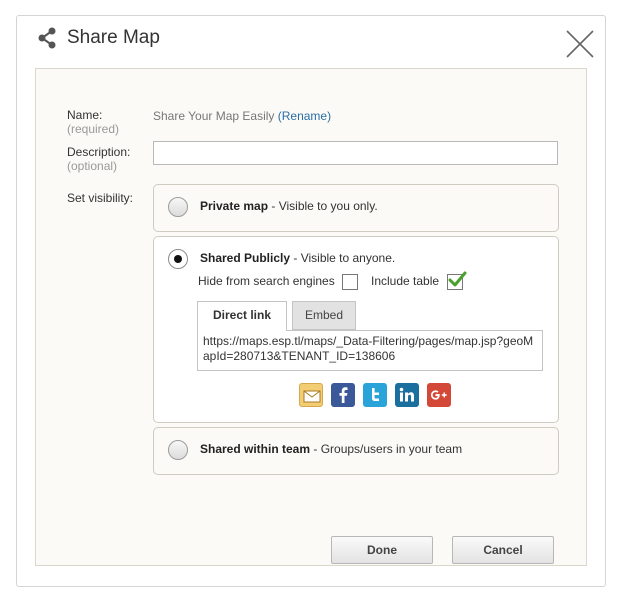 Image resolution: width=620 pixels, height=601 pixels. What do you see at coordinates (311, 42) in the screenshot?
I see `dialog-header: Share Map` at bounding box center [311, 42].